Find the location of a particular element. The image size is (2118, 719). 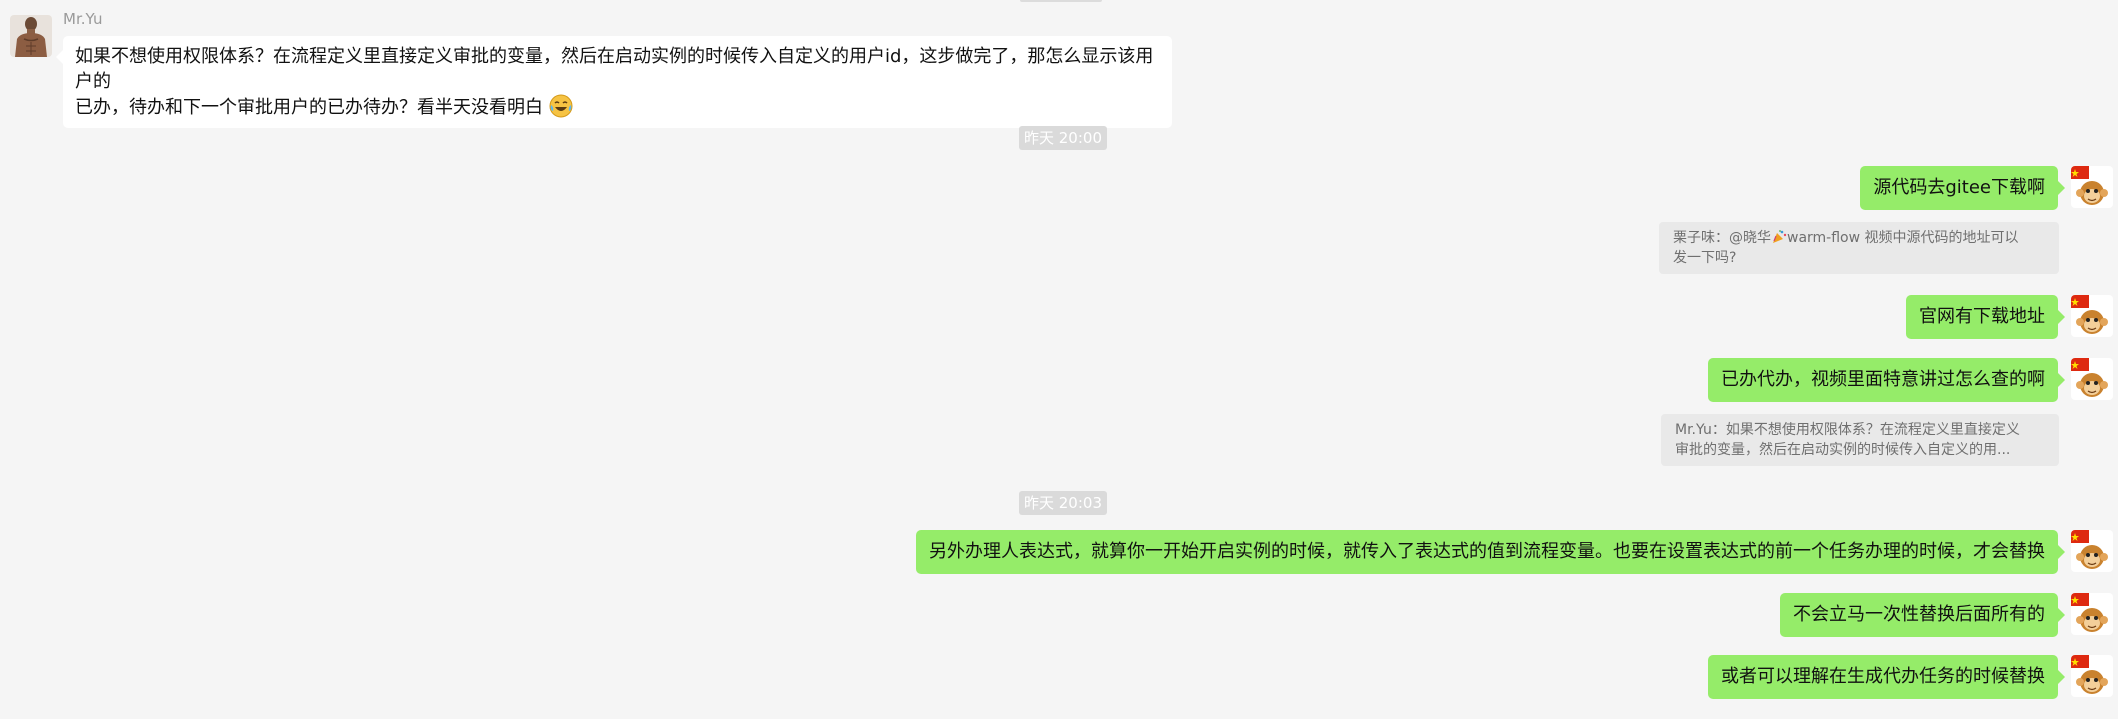

message-bubble-outgoing: 不会立马一次性替换后面所有的 is located at coordinates (1922, 615).